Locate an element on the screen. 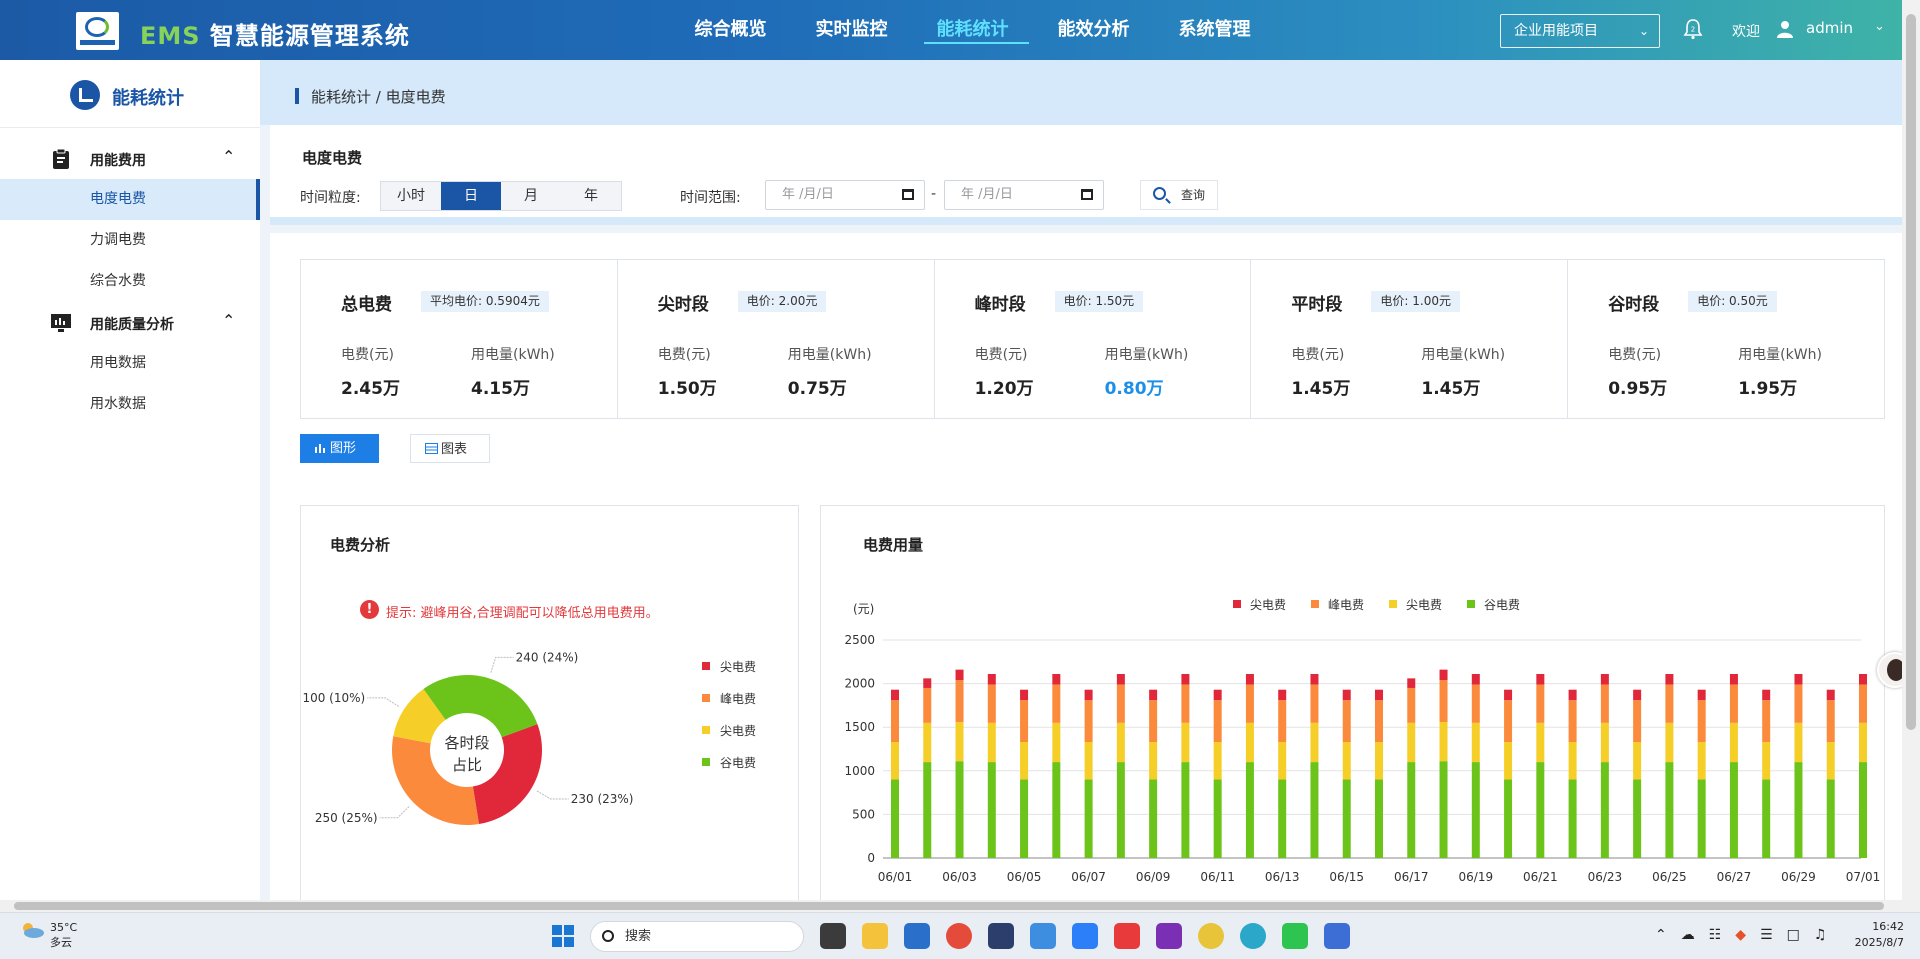 This screenshot has height=959, width=1920. vertical-scrollbar is located at coordinates (1911, 450).